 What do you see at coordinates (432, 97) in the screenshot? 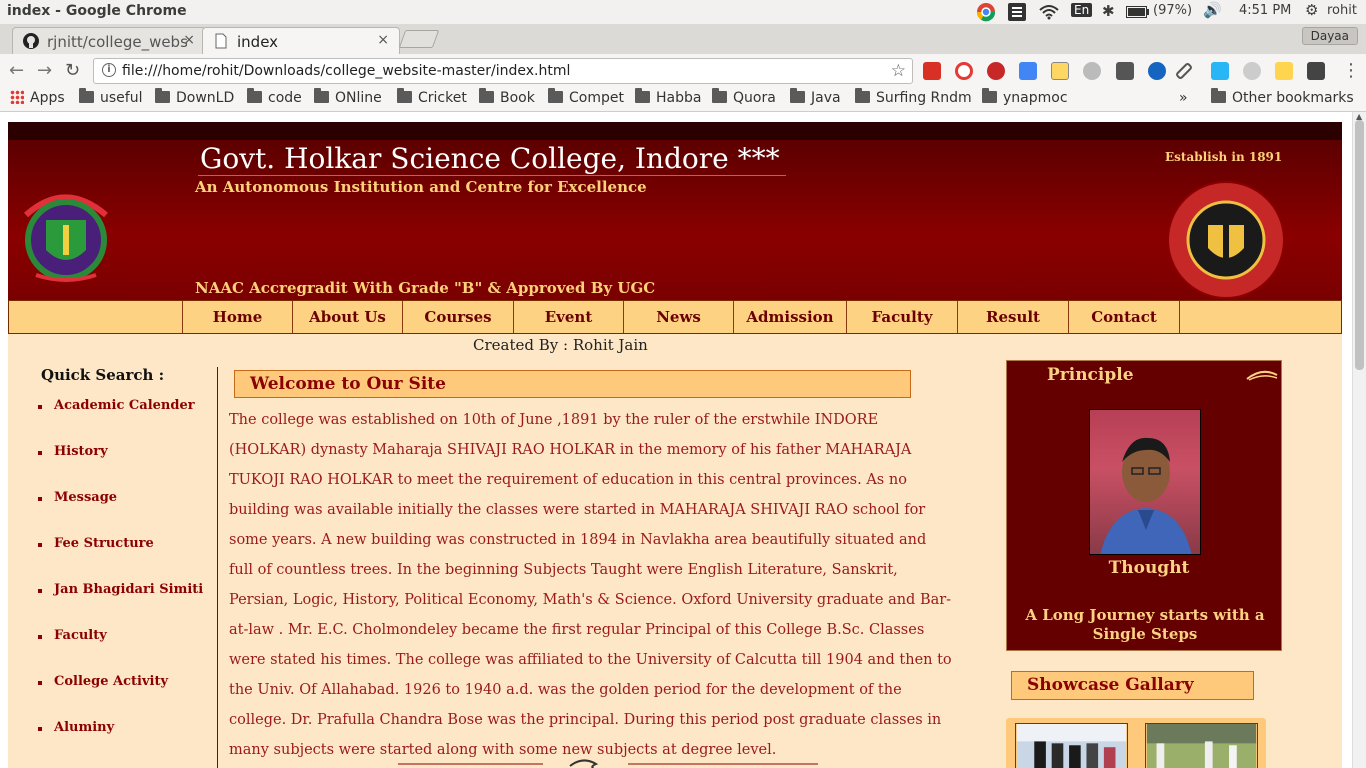
I see `bookmark-folder: Cricket` at bounding box center [432, 97].